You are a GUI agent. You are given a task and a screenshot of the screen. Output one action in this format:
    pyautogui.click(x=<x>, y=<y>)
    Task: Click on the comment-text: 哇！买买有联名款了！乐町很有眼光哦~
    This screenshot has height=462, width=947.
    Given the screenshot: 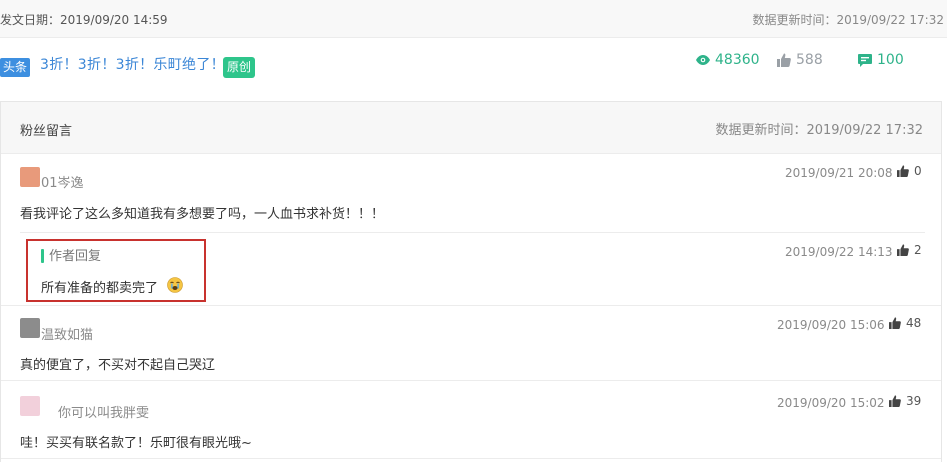 What is the action you would take?
    pyautogui.click(x=136, y=443)
    